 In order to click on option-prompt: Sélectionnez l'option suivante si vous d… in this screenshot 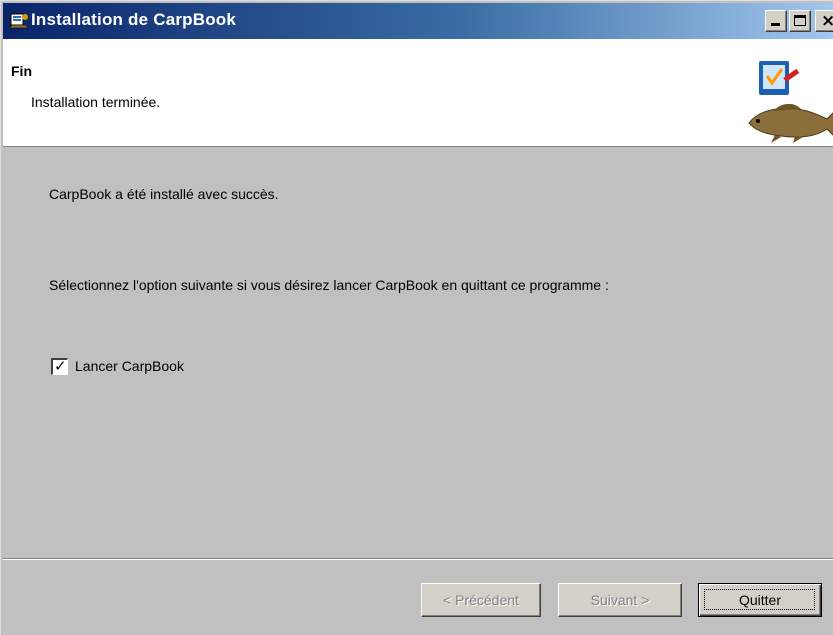, I will do `click(329, 285)`.